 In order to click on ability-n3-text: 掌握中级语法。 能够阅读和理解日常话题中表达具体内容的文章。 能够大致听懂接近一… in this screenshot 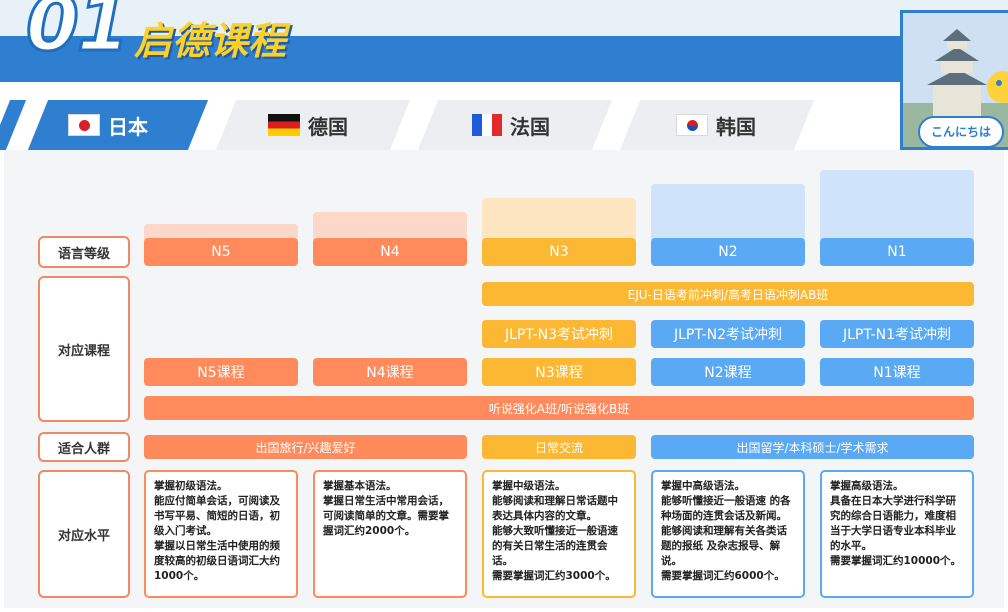, I will do `click(555, 531)`.